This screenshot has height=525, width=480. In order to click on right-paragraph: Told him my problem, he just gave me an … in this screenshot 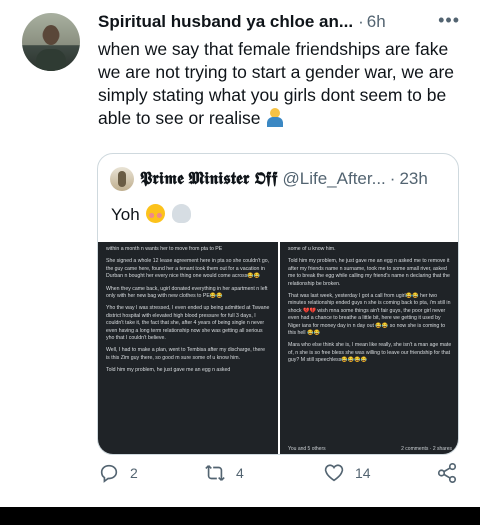, I will do `click(369, 272)`.